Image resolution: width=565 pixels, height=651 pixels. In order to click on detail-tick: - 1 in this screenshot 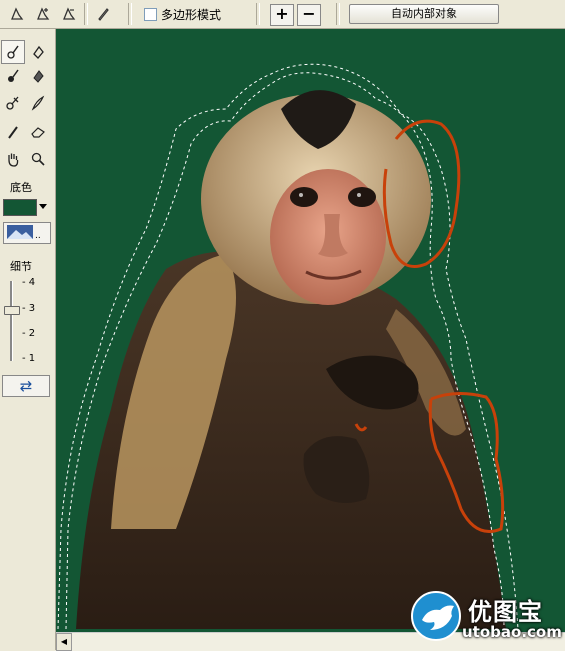, I will do `click(29, 358)`.